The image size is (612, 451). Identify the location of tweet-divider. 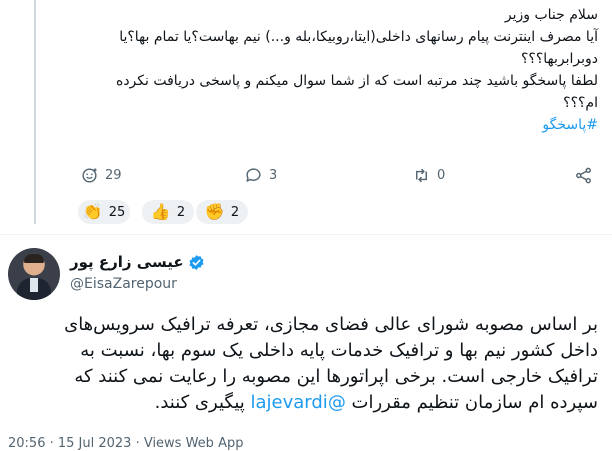
(306, 234).